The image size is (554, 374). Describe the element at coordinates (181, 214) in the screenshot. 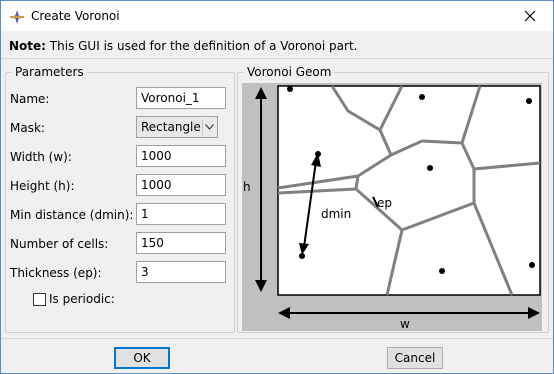

I see `min-distance-input` at that location.